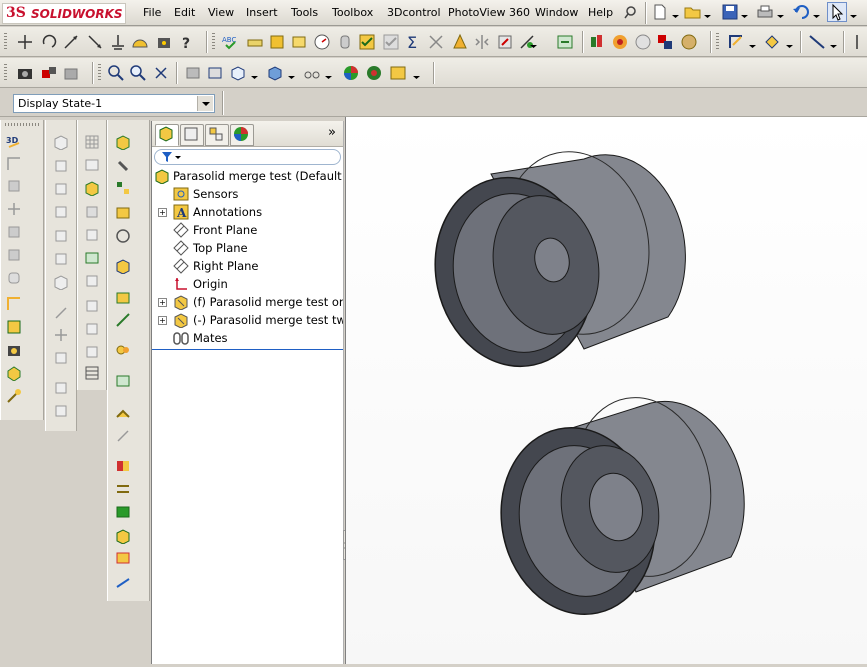  What do you see at coordinates (92, 352) in the screenshot?
I see `revision-table-icon` at bounding box center [92, 352].